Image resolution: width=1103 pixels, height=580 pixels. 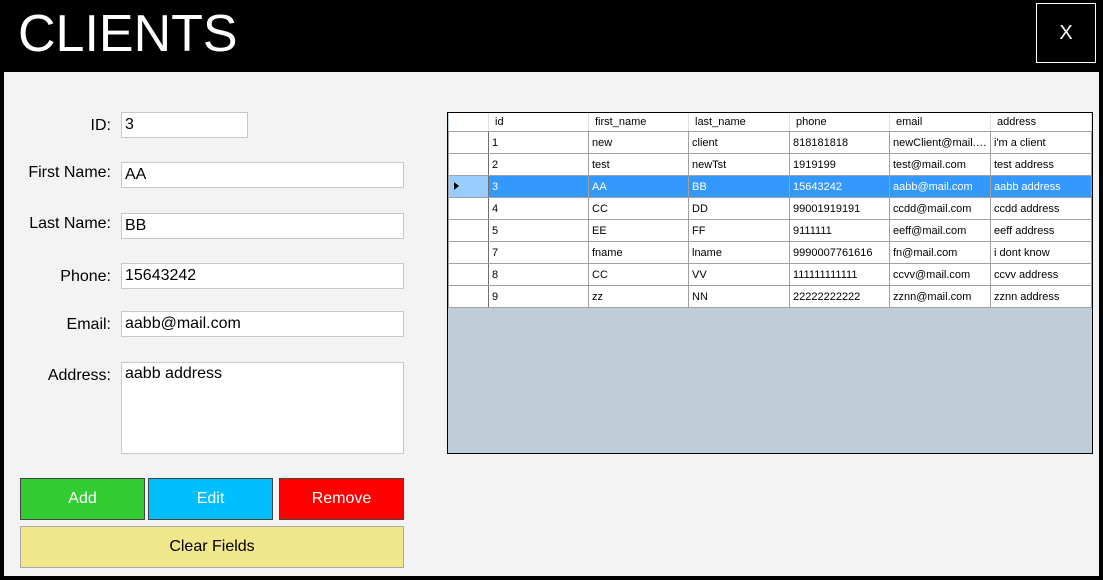 What do you see at coordinates (262, 226) in the screenshot?
I see `last-name-field` at bounding box center [262, 226].